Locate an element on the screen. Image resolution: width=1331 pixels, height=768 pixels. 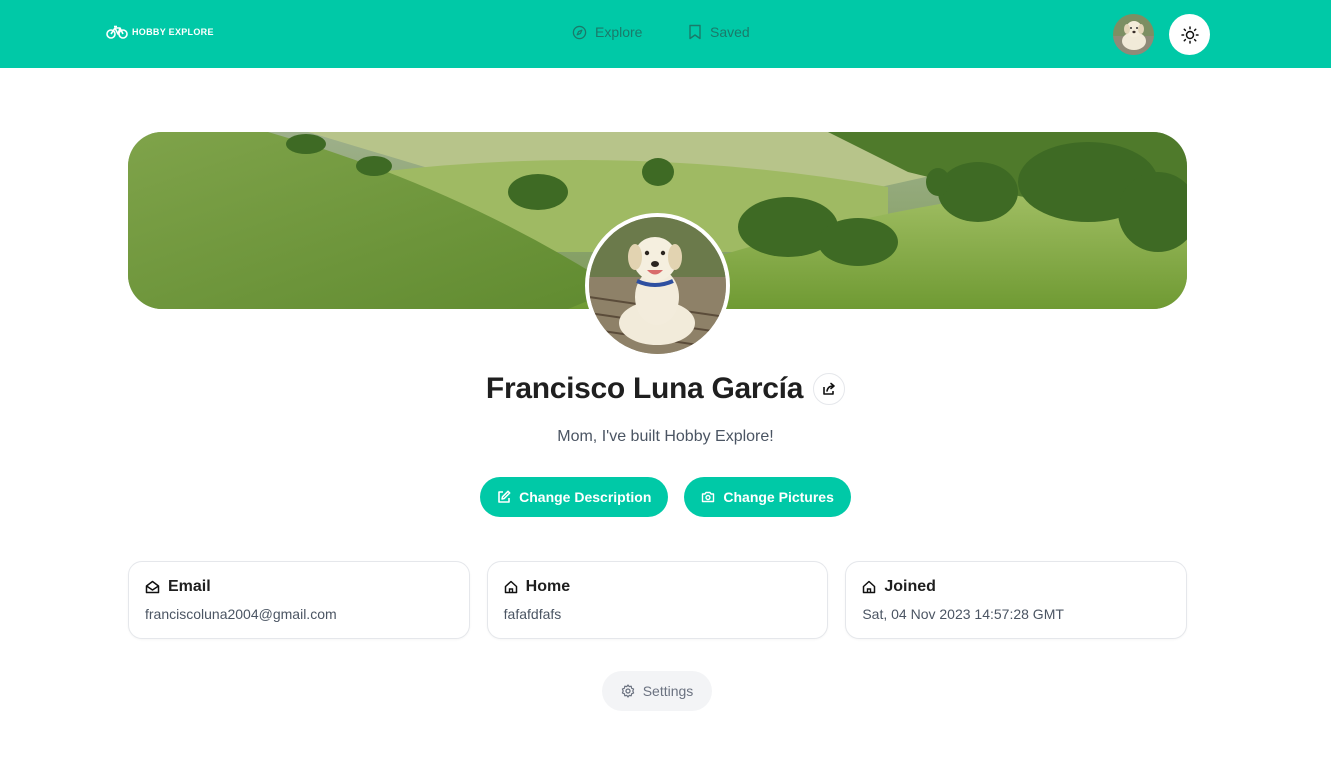
change-pictures-button: Change Pictures is located at coordinates (767, 497).